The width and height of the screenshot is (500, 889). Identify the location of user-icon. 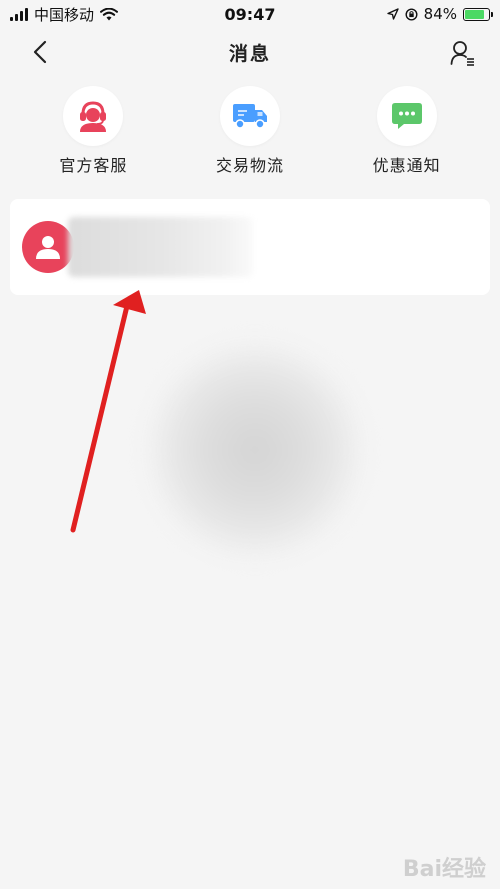
(48, 247).